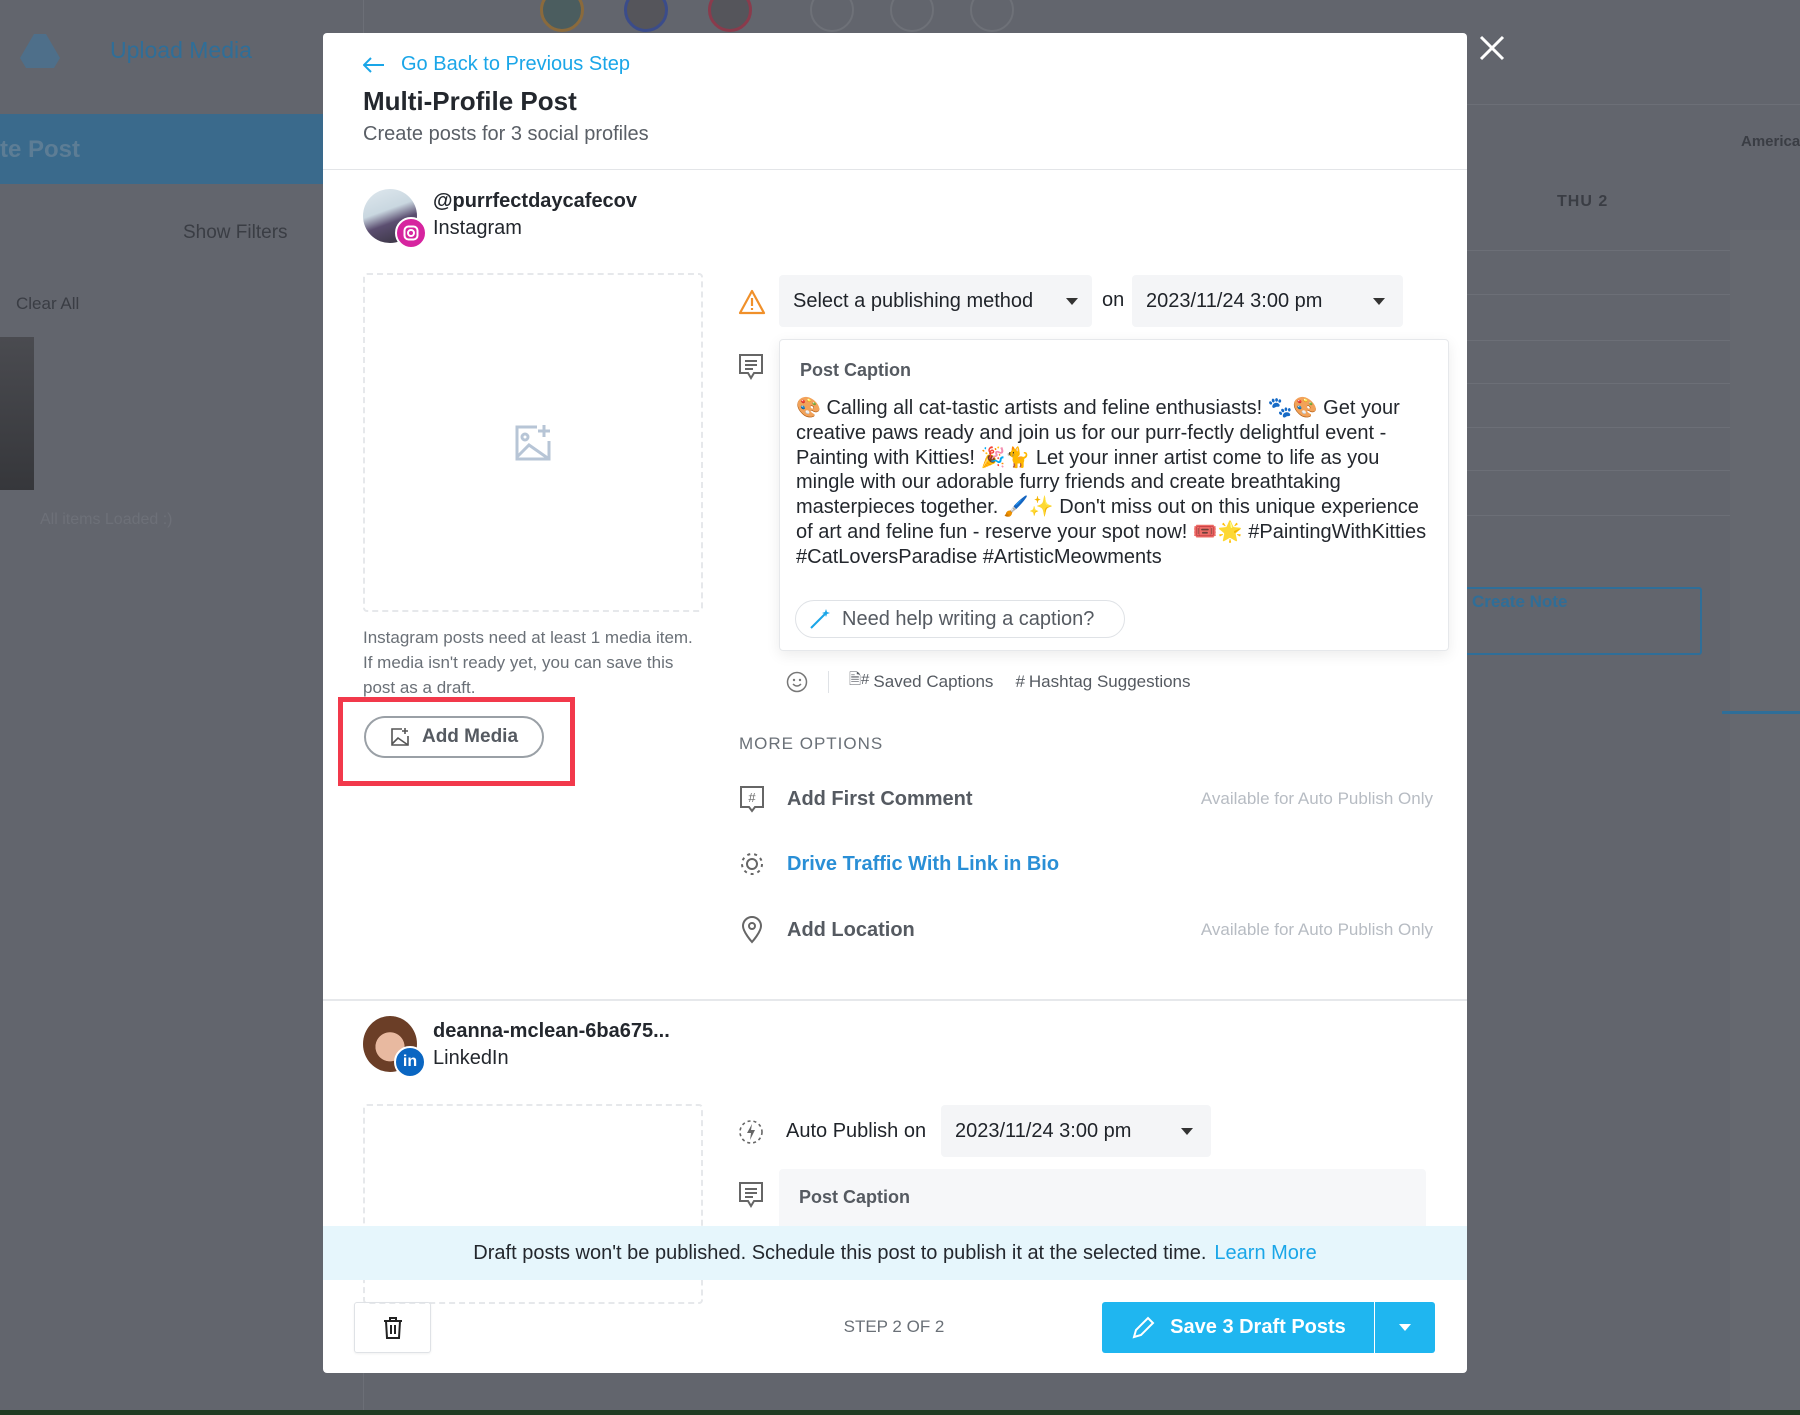 The width and height of the screenshot is (1800, 1415). Describe the element at coordinates (1765, 820) in the screenshot. I see `right-column` at that location.